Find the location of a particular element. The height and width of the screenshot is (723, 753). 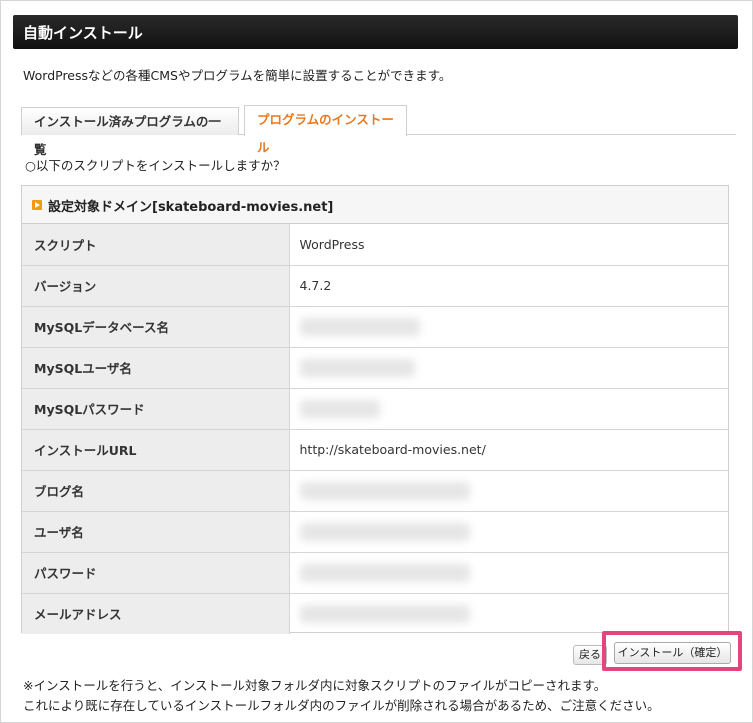

row-label: ブログ名 is located at coordinates (156, 491).